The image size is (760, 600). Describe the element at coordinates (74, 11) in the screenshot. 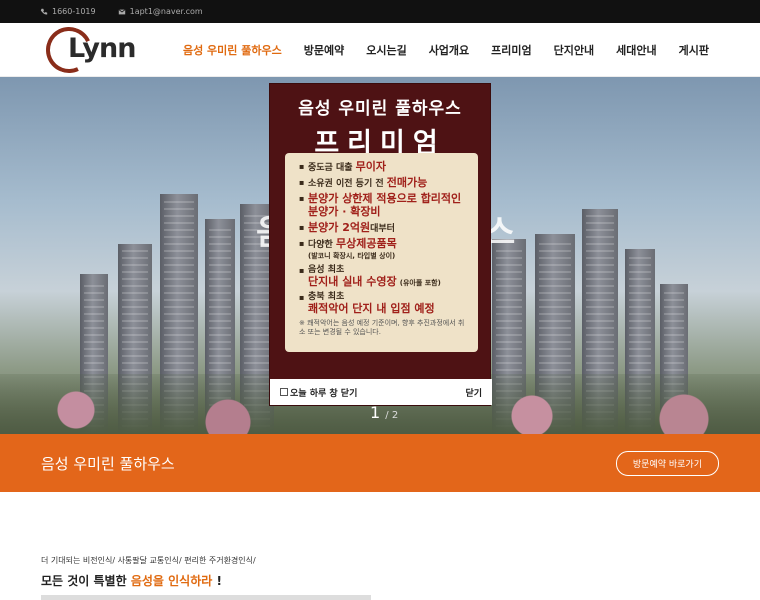

I see `phone-number: 1660-1019` at that location.